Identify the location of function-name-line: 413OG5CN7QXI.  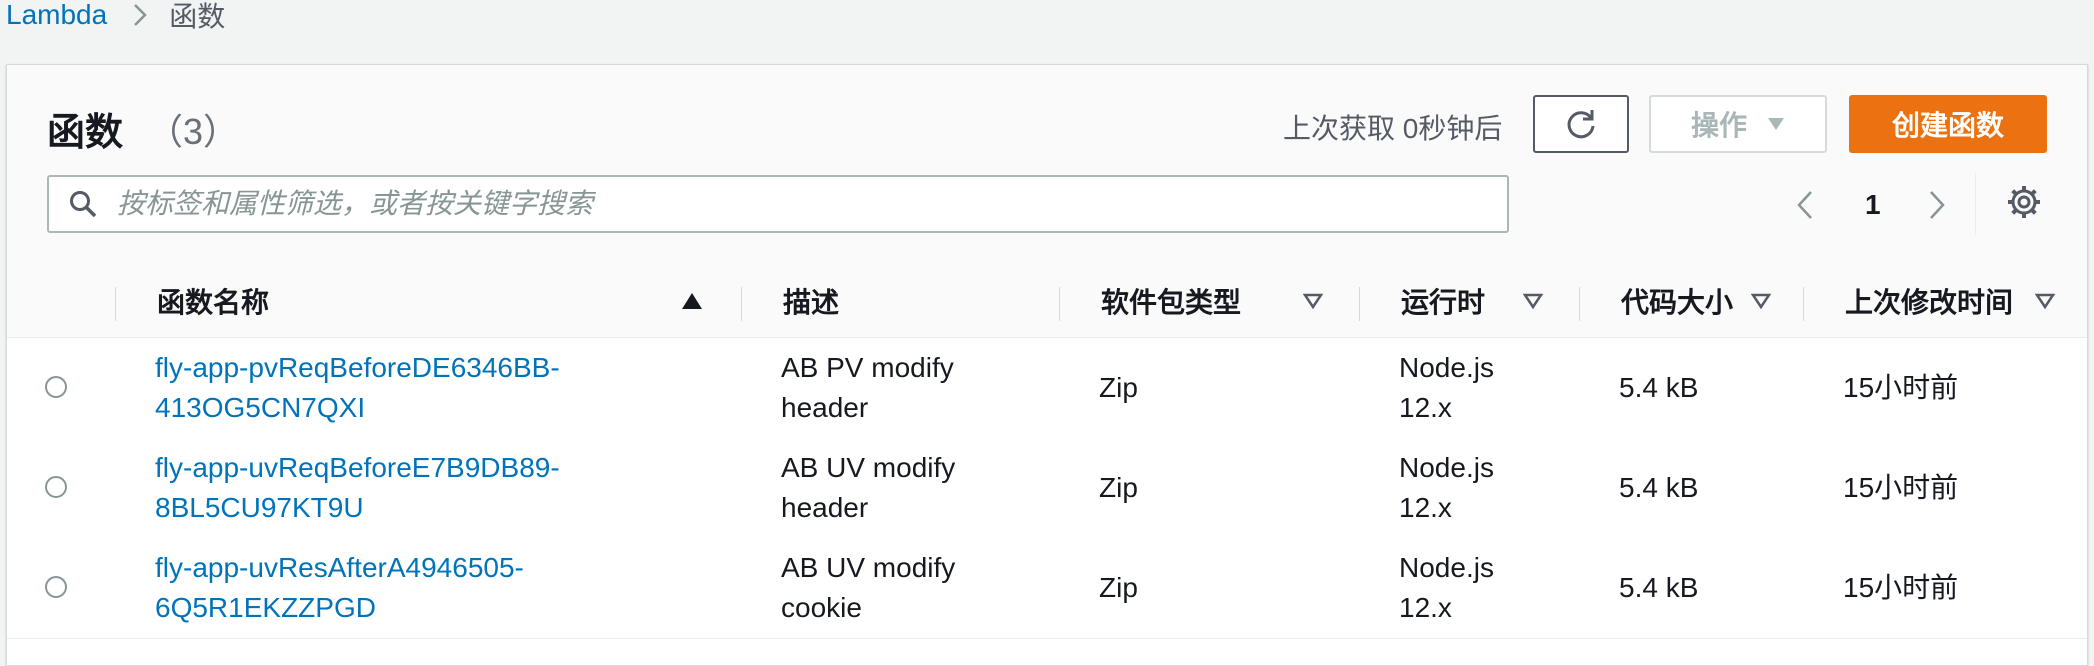
(357, 408).